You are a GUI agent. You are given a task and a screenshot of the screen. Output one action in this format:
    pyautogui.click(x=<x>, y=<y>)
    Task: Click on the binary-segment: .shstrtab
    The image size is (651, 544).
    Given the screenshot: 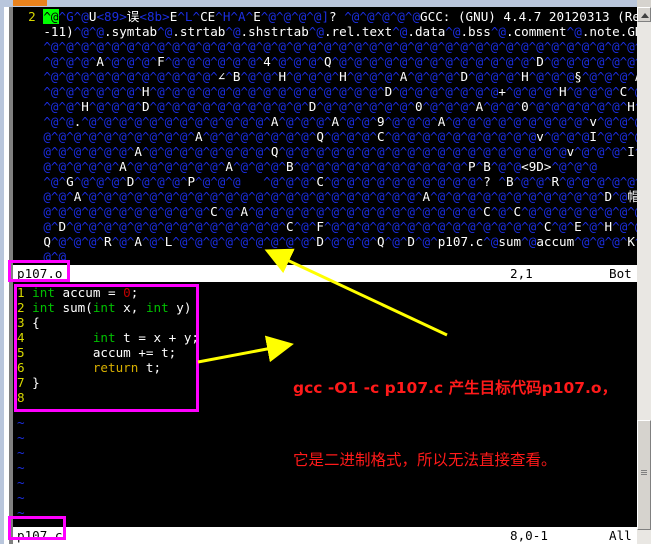 What is the action you would take?
    pyautogui.click(x=274, y=31)
    